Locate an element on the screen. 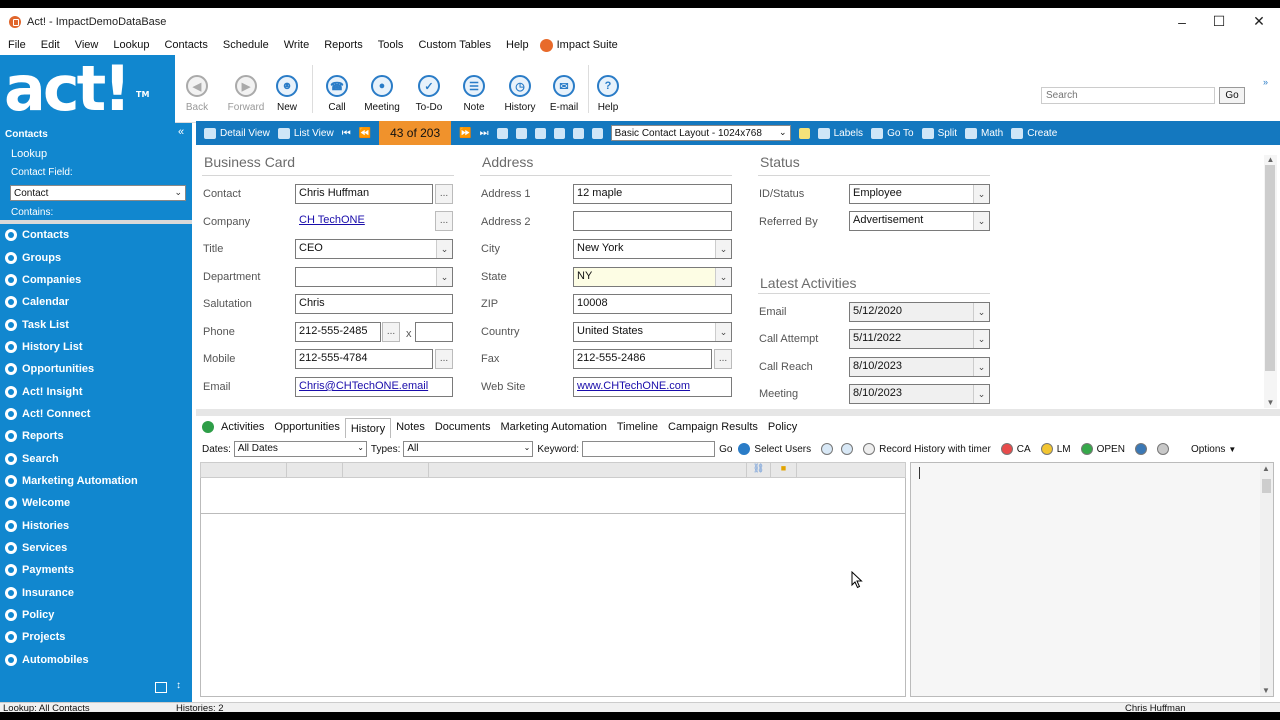 The height and width of the screenshot is (720, 1280). tab-notes: Notes is located at coordinates (410, 427).